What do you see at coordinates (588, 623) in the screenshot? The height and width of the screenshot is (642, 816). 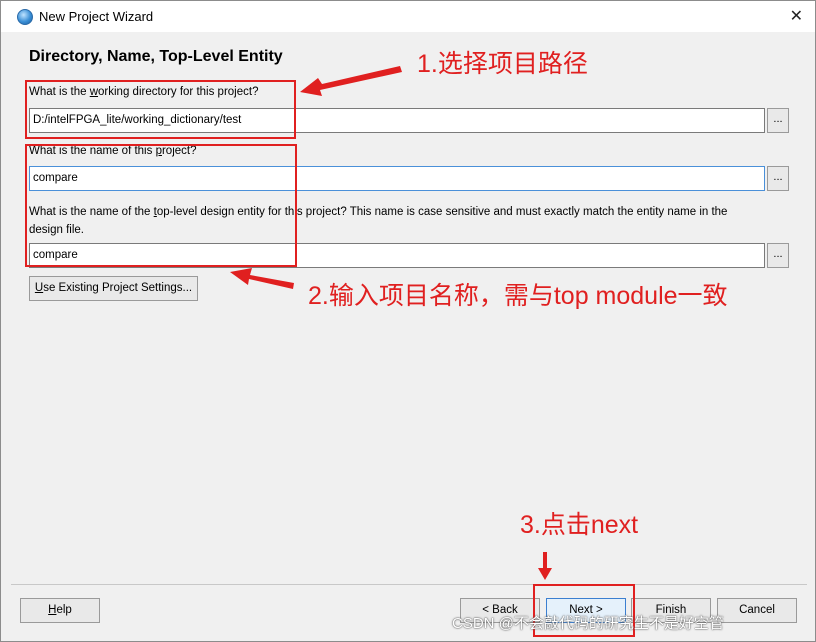 I see `watermark: CSDN @不会敲代码的研究生不是好空管` at bounding box center [588, 623].